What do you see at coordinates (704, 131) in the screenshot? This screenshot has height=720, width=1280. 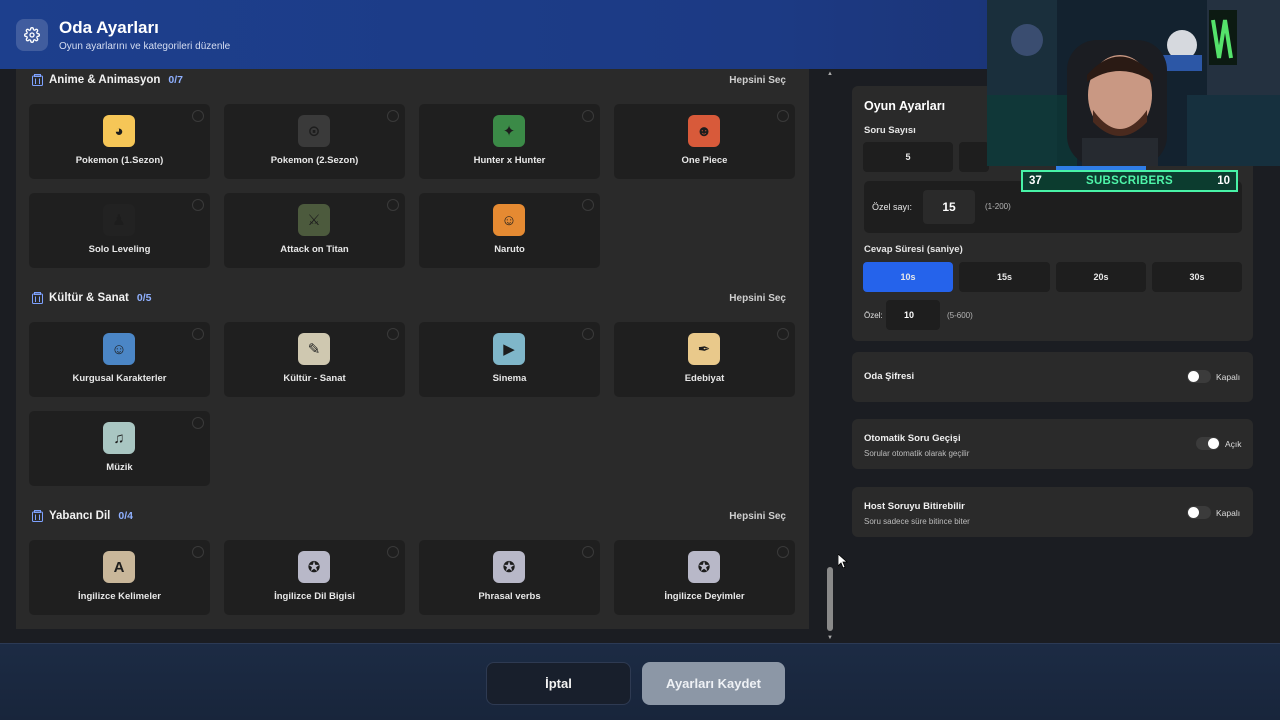 I see `one-piece-thumb: ☻` at bounding box center [704, 131].